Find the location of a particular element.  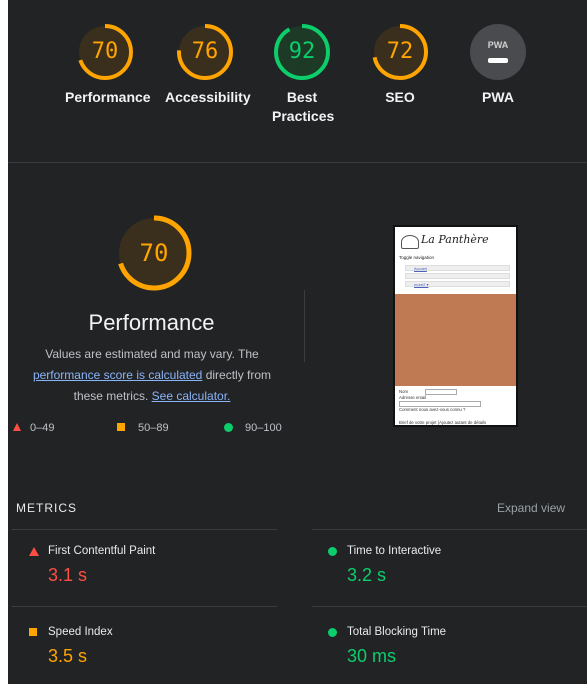

pwa-badge-text: PWA is located at coordinates (498, 45).